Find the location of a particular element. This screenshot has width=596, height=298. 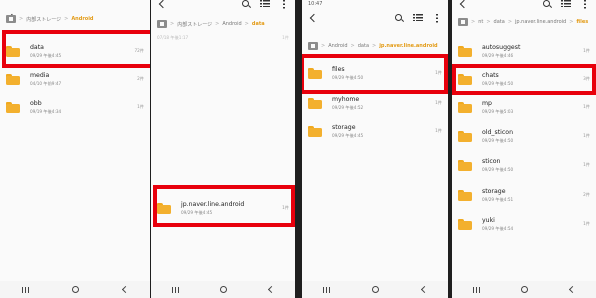

folder-name: obb is located at coordinates (36, 103).